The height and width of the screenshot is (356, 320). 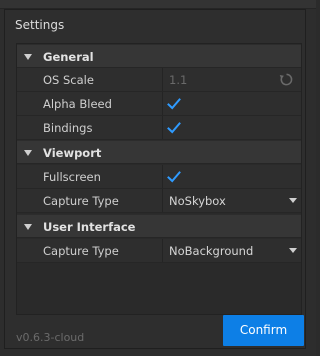 What do you see at coordinates (68, 128) in the screenshot?
I see `property-name-bindings: Bindings` at bounding box center [68, 128].